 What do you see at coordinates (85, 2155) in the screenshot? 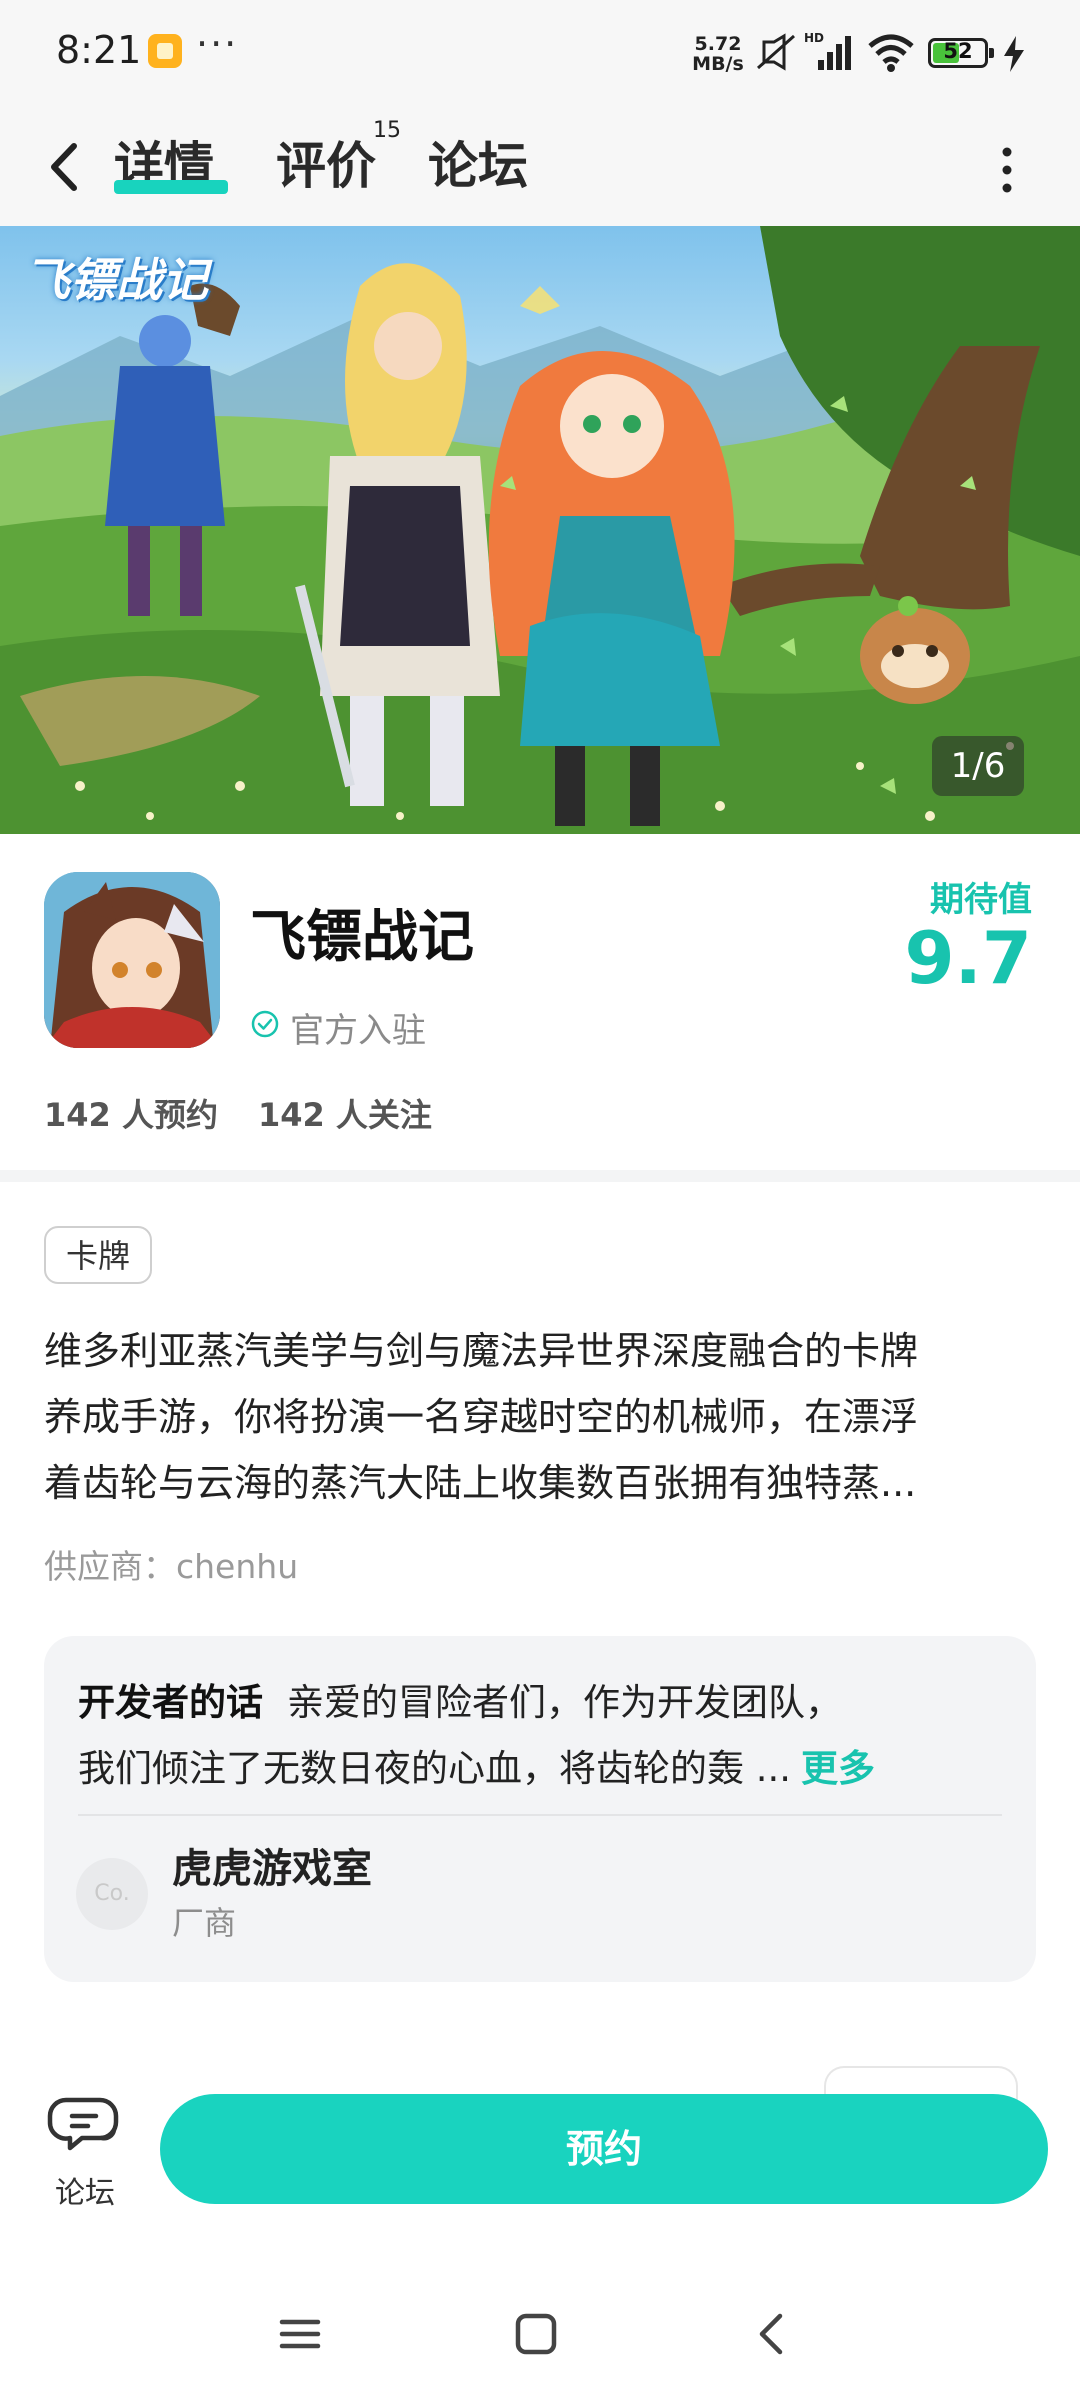
I see `forum-button: 论坛` at bounding box center [85, 2155].